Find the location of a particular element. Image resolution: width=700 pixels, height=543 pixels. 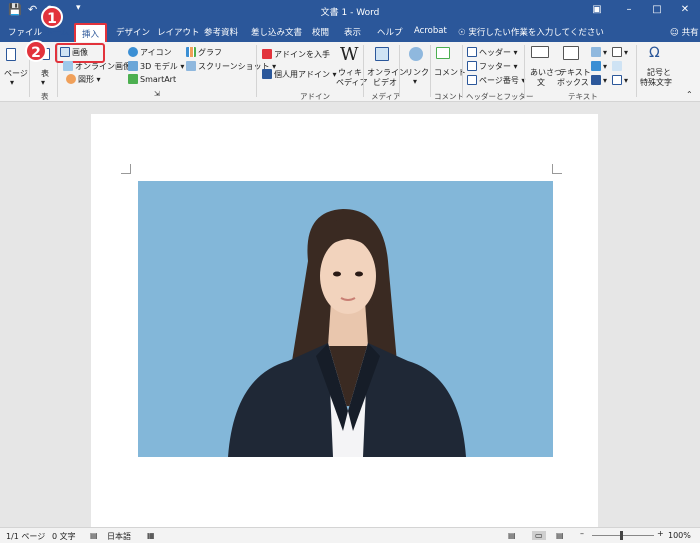

store-icon is located at coordinates (267, 54).